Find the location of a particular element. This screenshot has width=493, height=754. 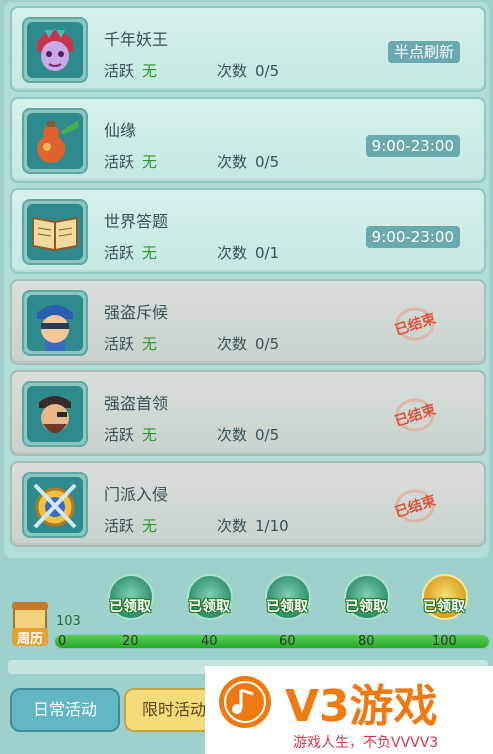

bandit-leader-icon is located at coordinates (55, 414).